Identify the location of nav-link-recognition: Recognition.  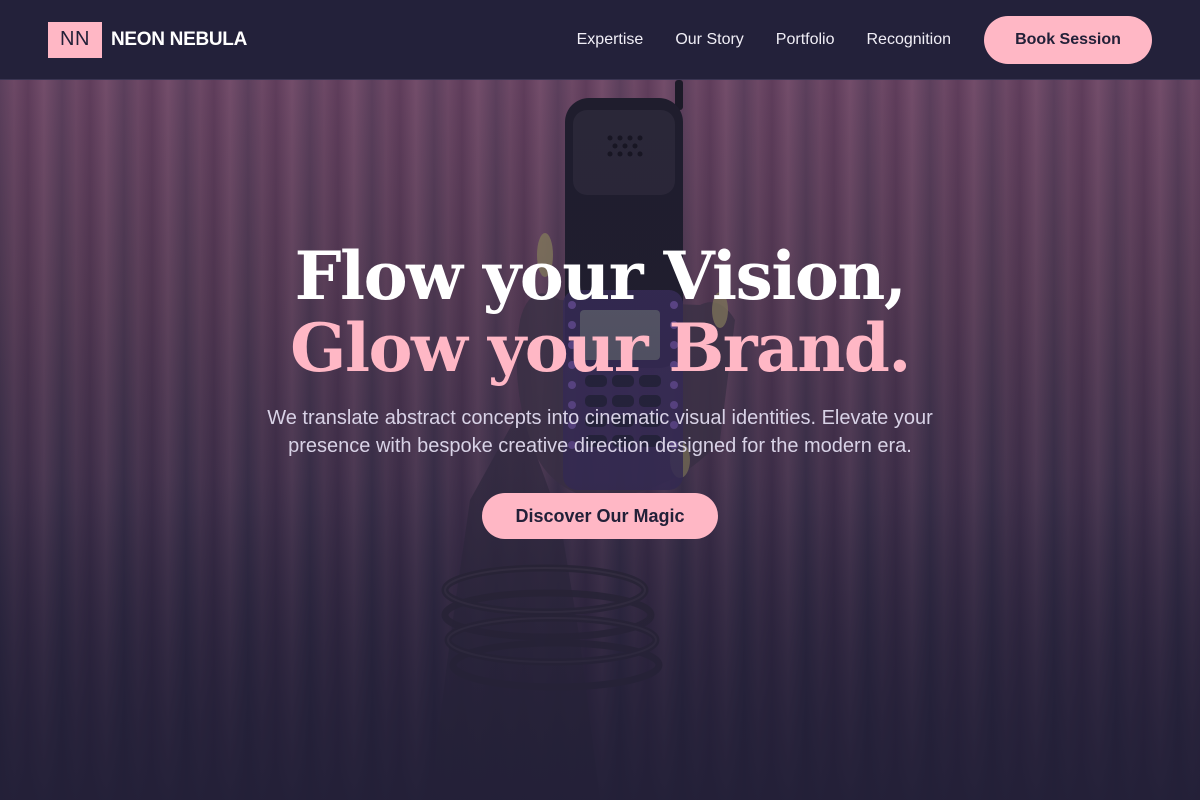
(909, 40).